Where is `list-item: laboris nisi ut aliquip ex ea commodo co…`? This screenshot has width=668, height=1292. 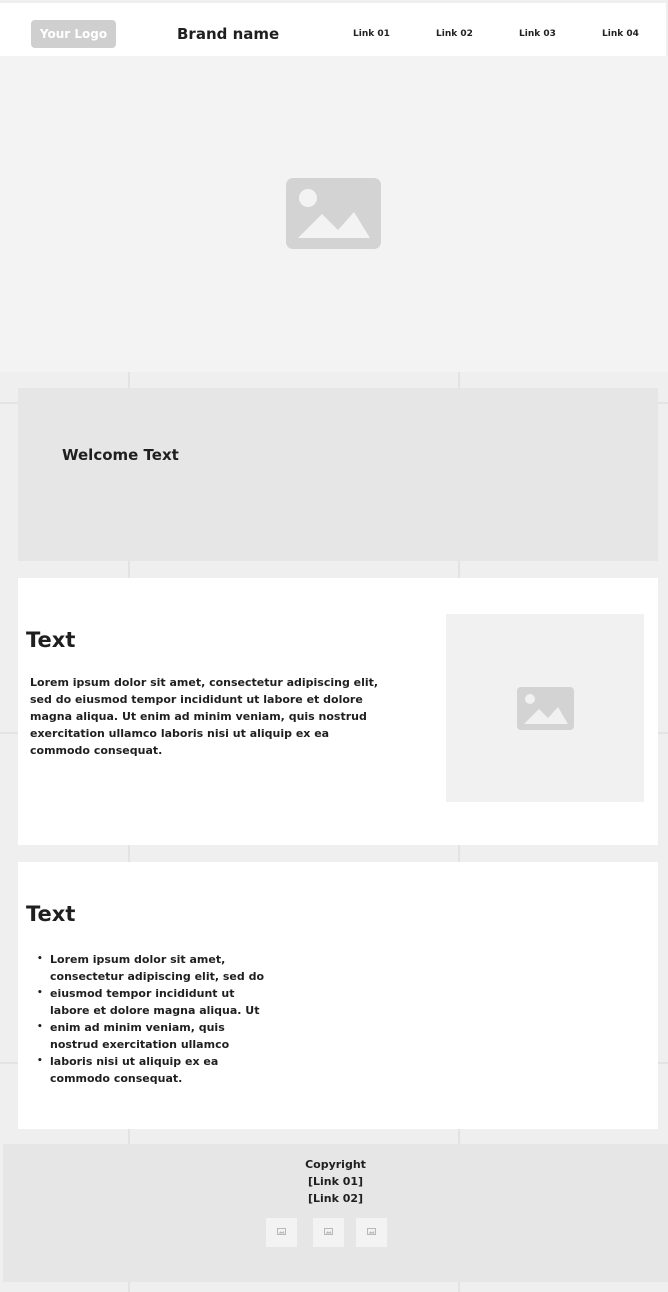 list-item: laboris nisi ut aliquip ex ea commodo co… is located at coordinates (149, 1070).